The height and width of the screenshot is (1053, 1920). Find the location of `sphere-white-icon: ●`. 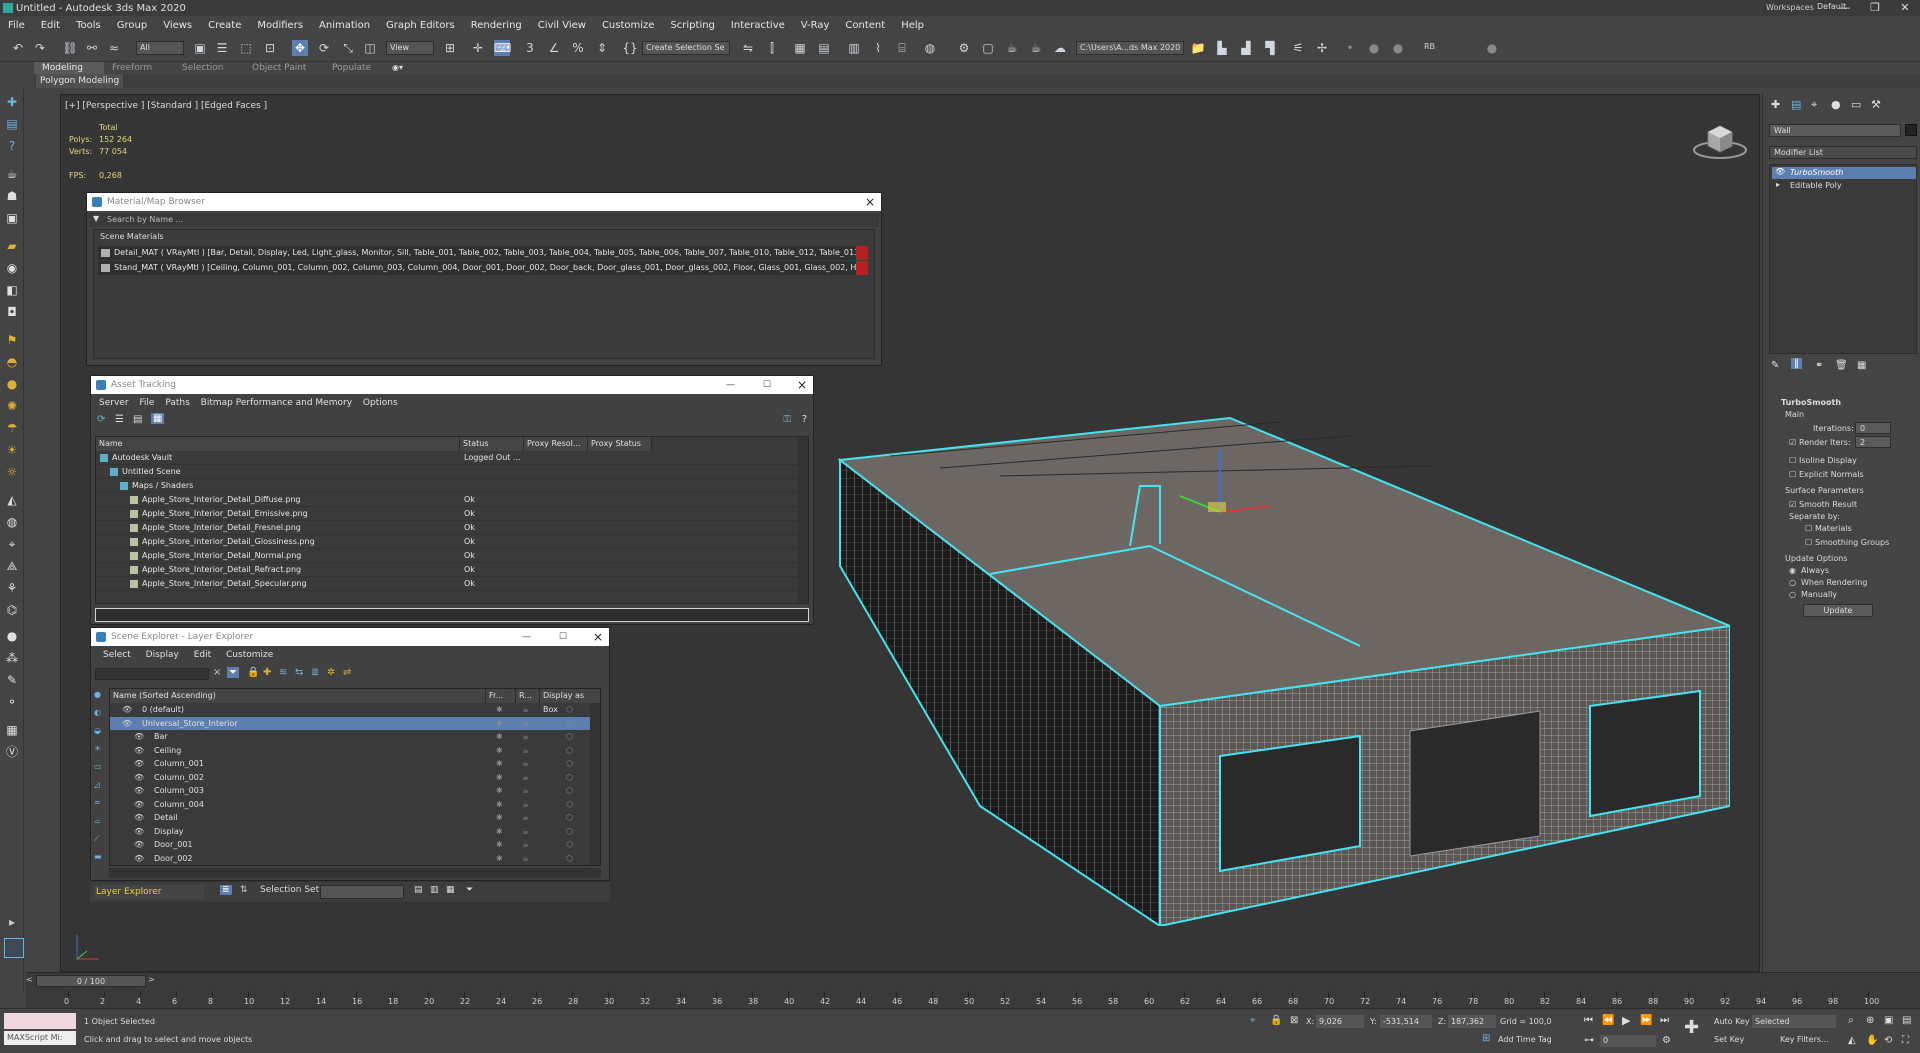

sphere-white-icon: ● is located at coordinates (12, 636).